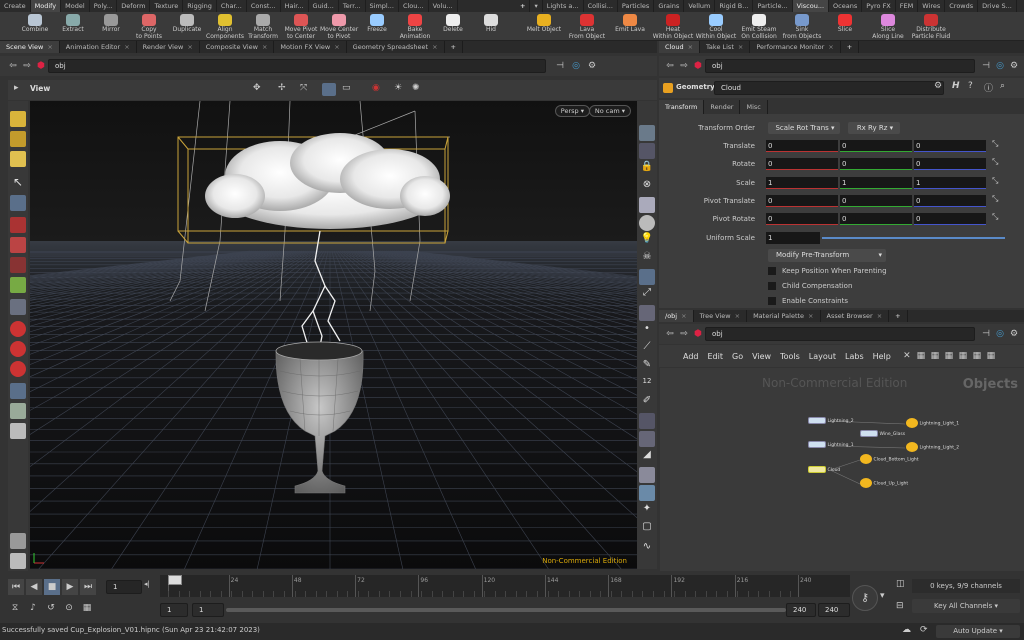  I want to click on param-tab-misc: Misc, so click(754, 107).